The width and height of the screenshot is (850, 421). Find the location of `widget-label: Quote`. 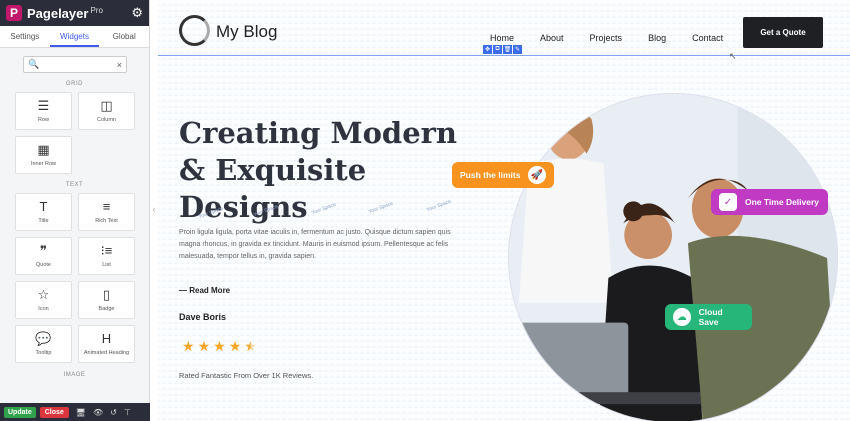

widget-label: Quote is located at coordinates (43, 265).